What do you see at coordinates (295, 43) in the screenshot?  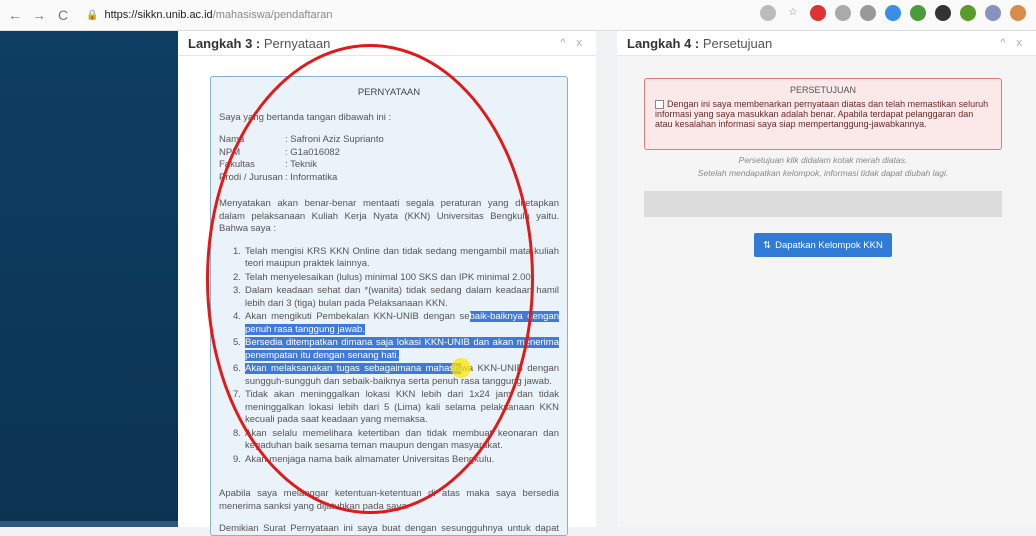 I see `step3-title: Pernyataan` at bounding box center [295, 43].